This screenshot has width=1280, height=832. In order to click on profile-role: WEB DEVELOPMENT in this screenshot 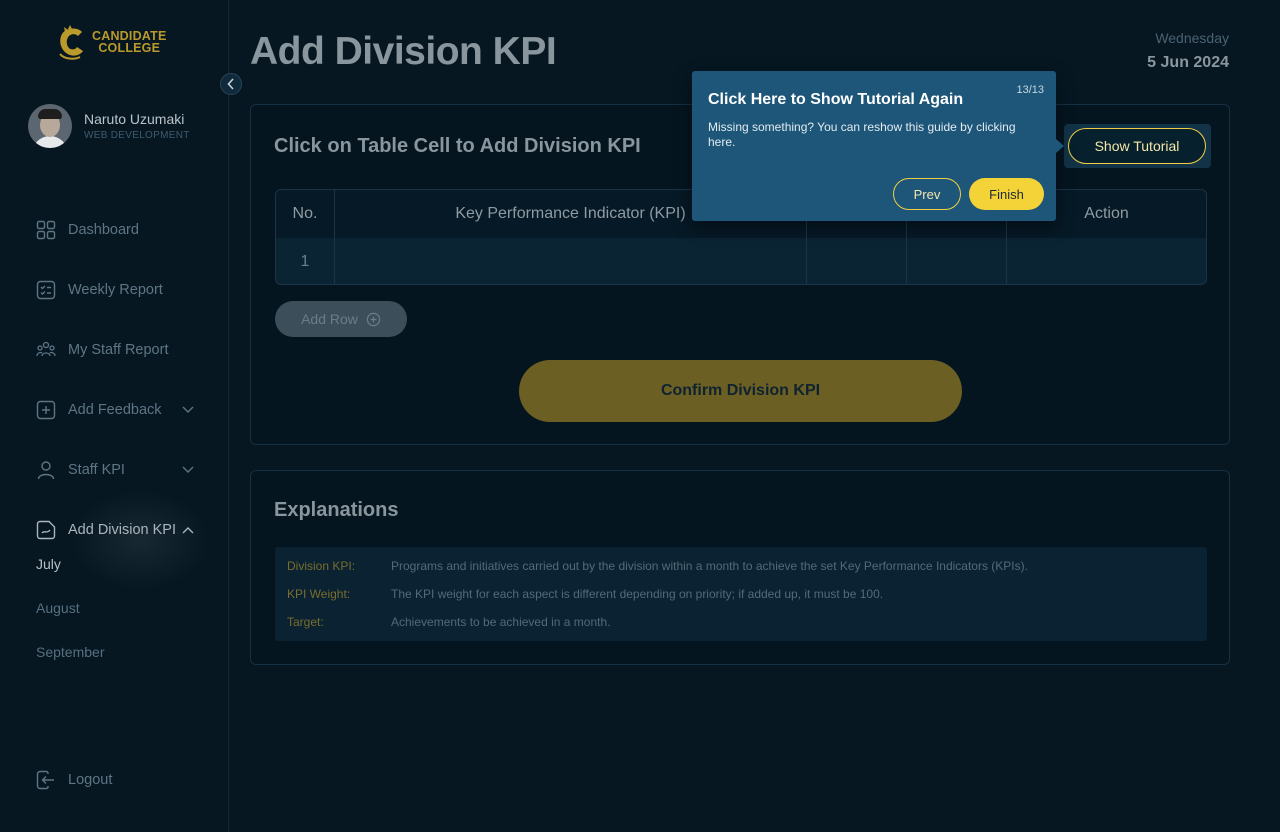, I will do `click(137, 135)`.